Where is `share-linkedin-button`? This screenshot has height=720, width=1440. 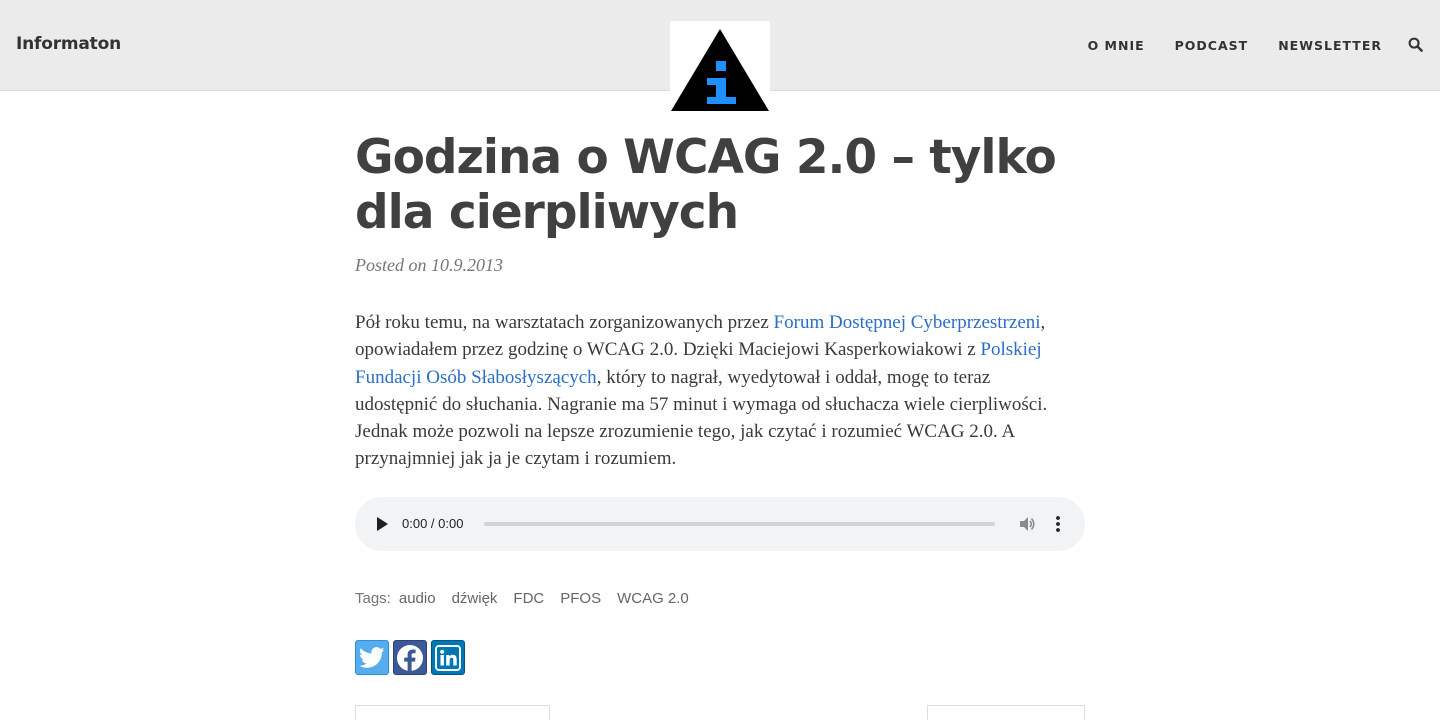
share-linkedin-button is located at coordinates (448, 657).